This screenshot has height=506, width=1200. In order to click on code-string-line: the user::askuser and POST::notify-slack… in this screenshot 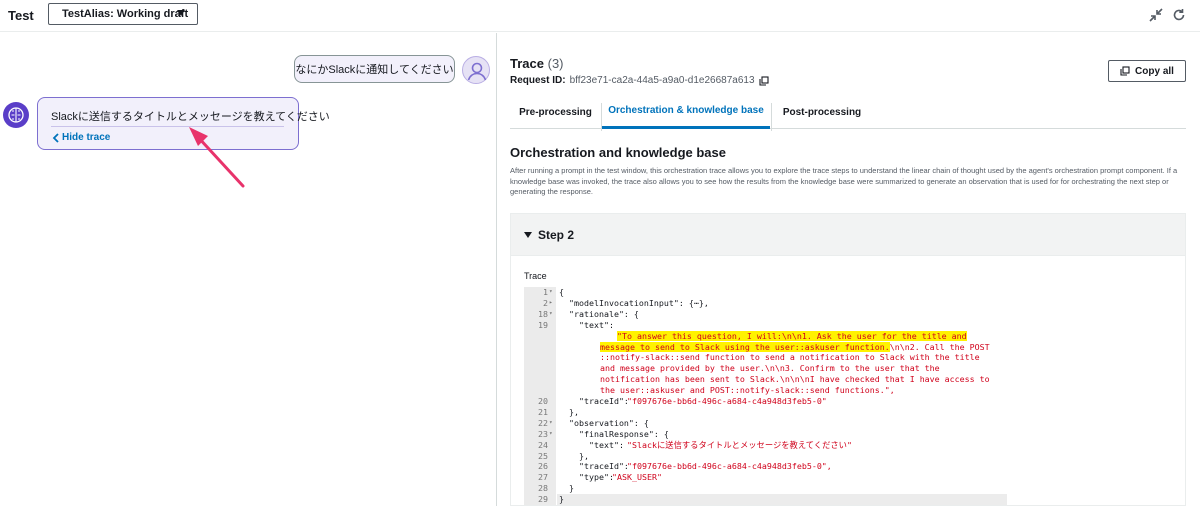, I will do `click(709, 384)`.